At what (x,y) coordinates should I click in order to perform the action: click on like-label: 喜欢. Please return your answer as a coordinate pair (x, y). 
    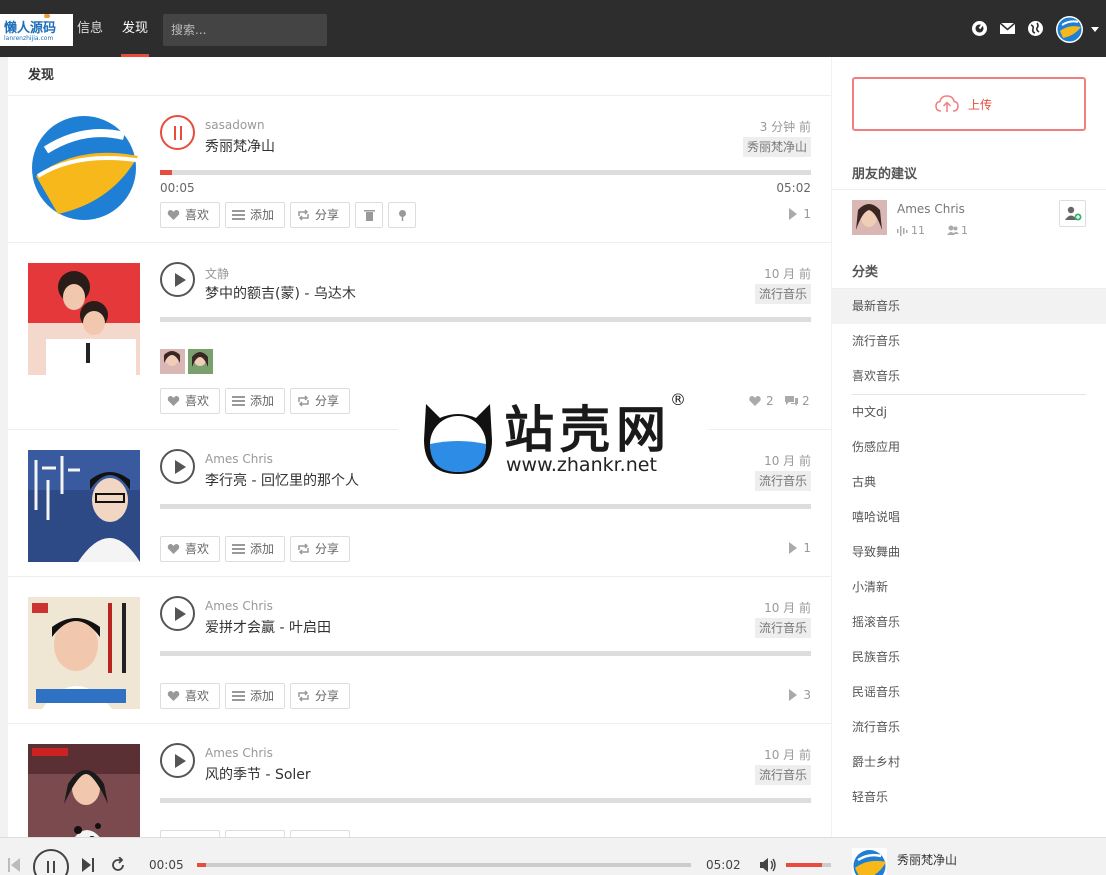
    Looking at the image, I should click on (197, 215).